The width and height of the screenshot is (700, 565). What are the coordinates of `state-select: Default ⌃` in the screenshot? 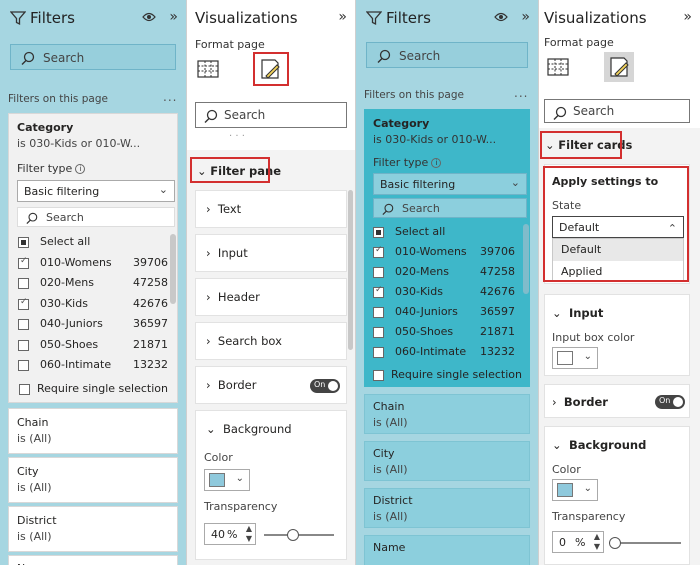 It's located at (618, 227).